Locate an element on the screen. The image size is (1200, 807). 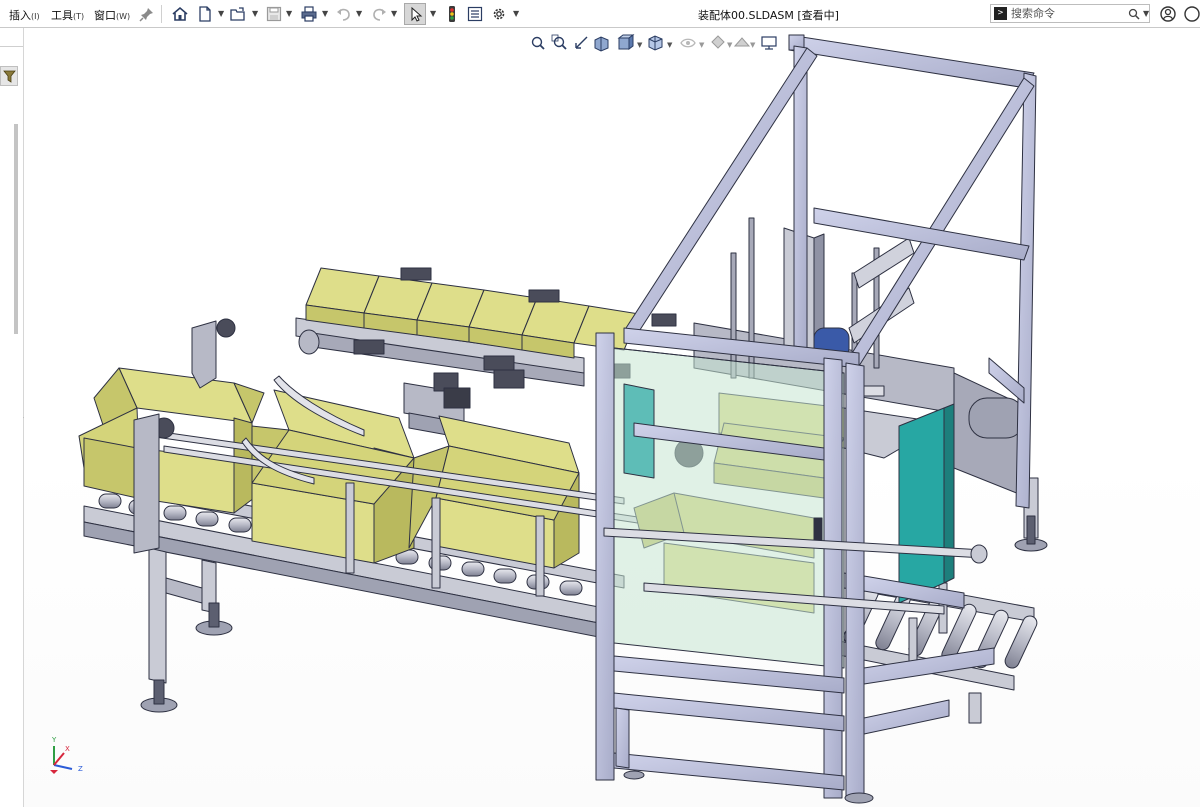
pin-icon is located at coordinates (147, 14).